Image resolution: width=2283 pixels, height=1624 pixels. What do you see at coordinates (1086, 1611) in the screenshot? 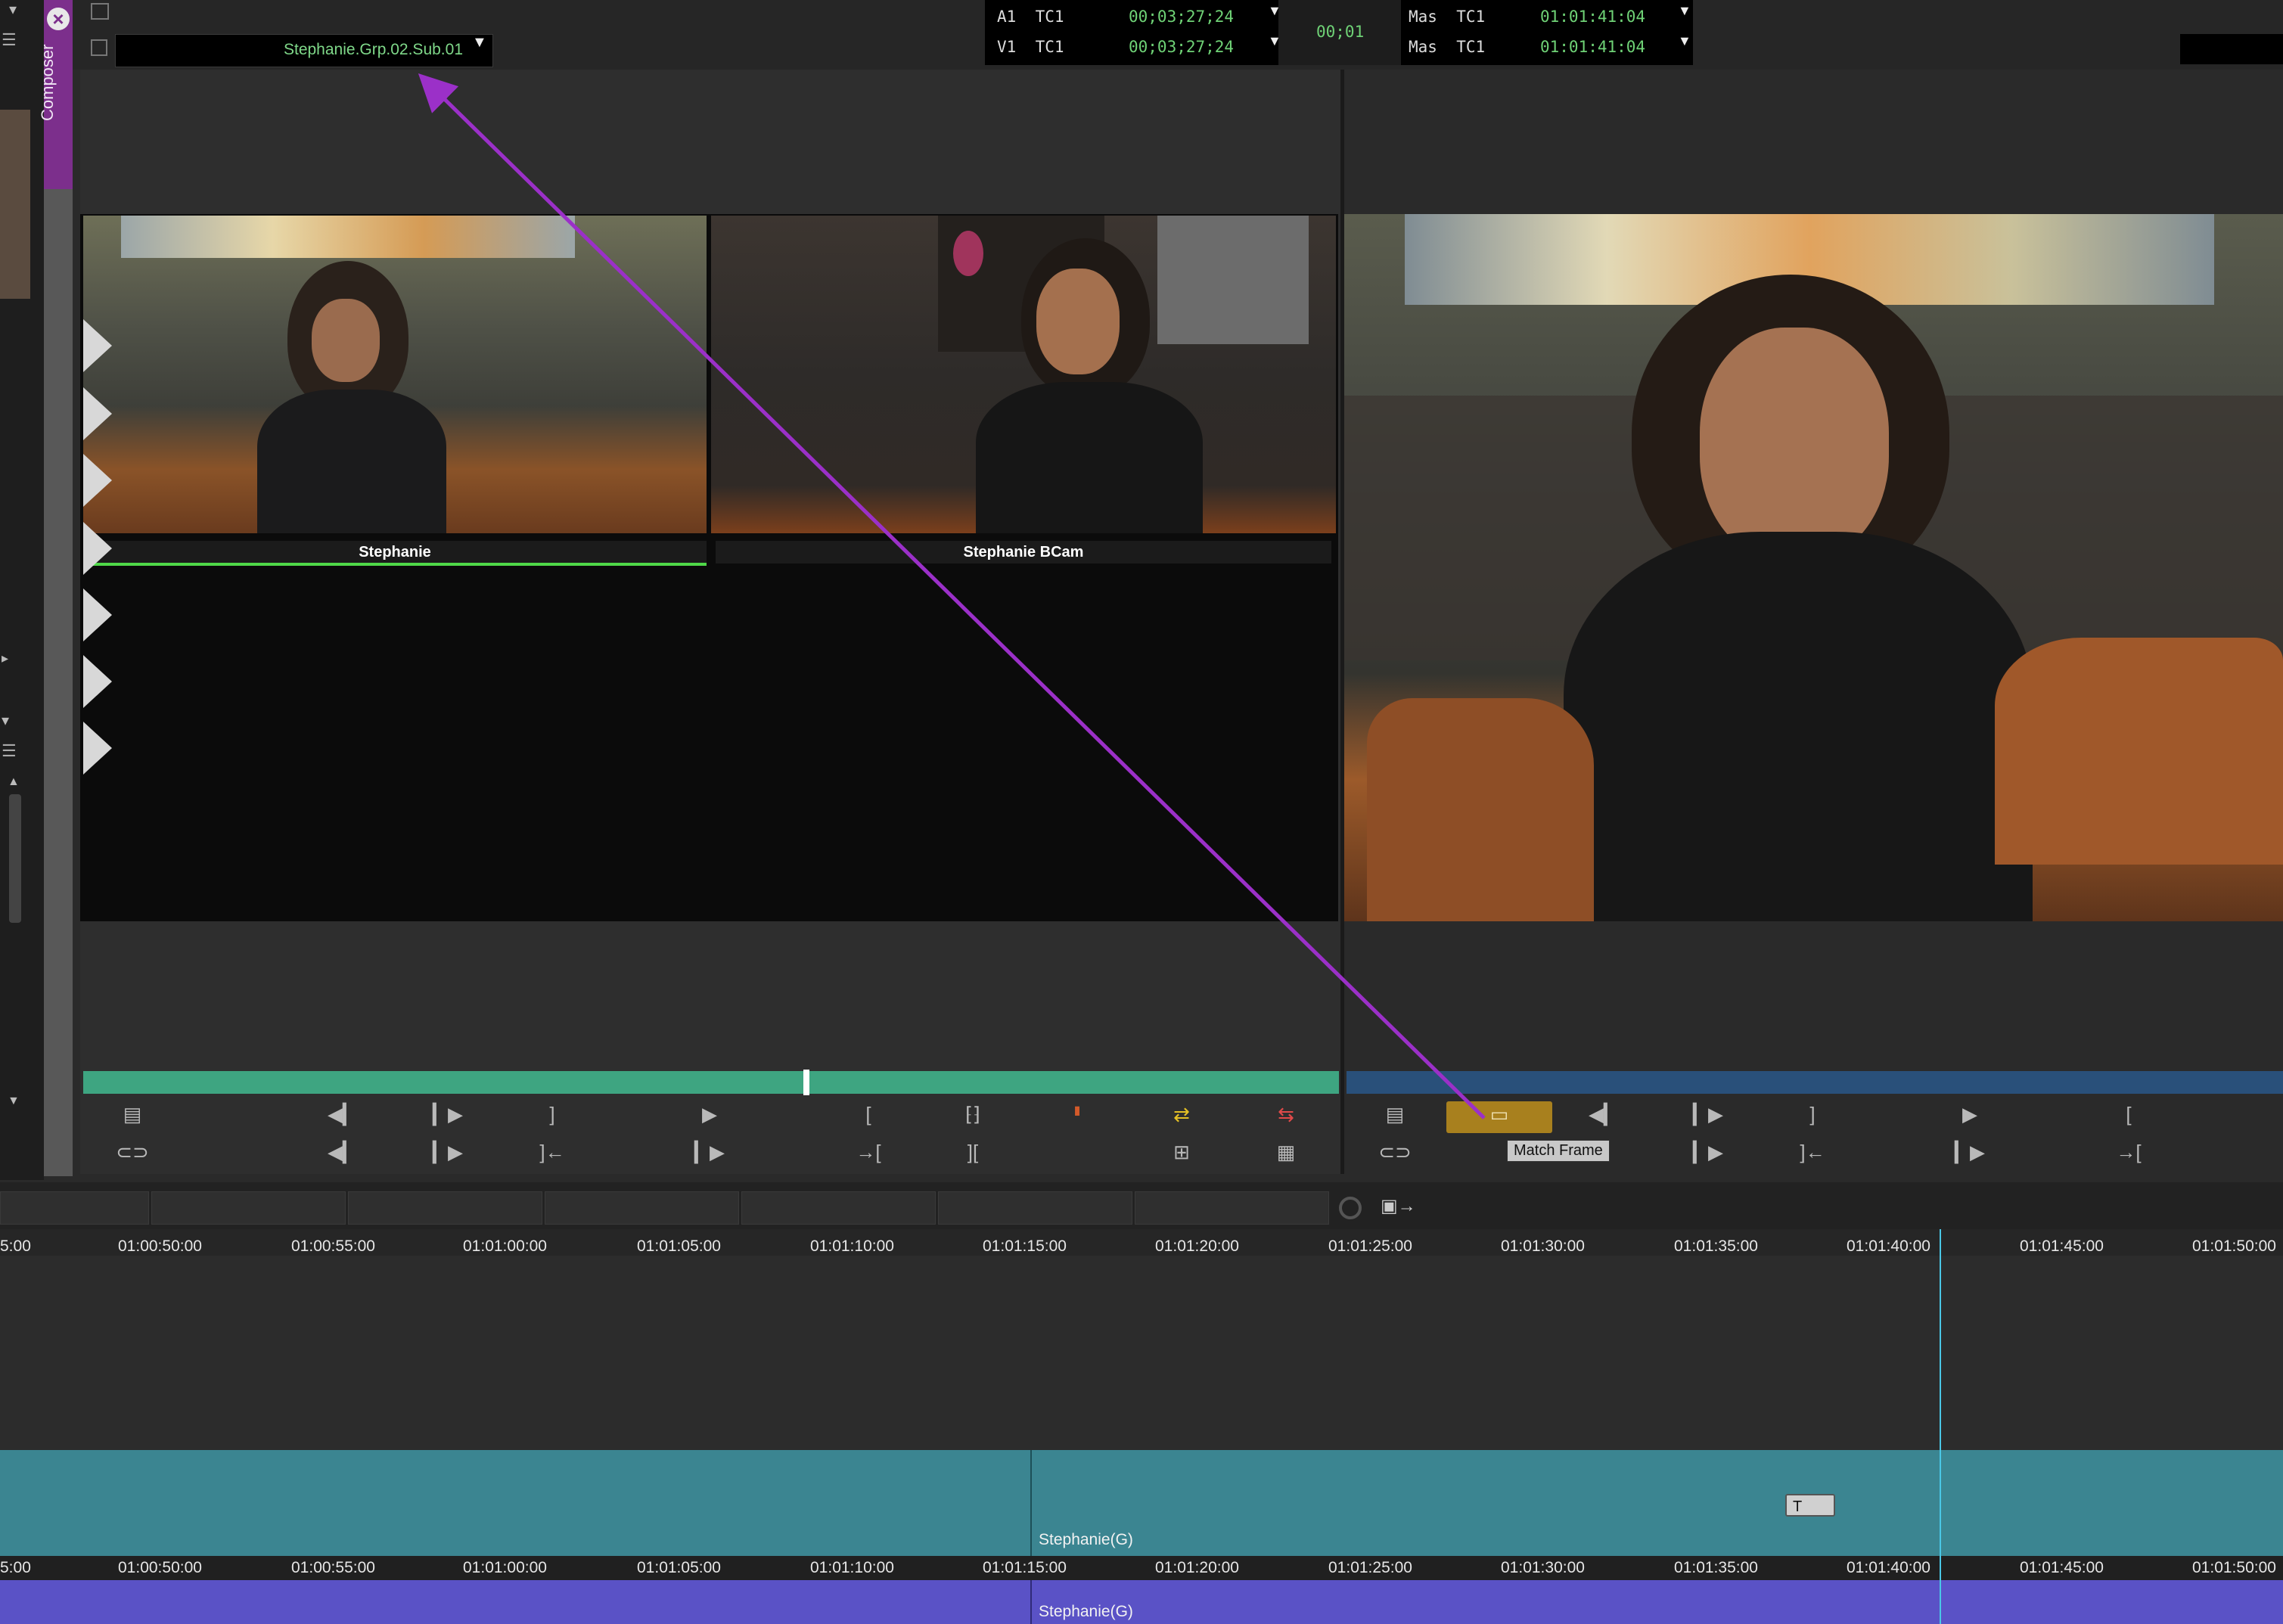
I see `audio-clip-label: Stephanie(G)` at bounding box center [1086, 1611].